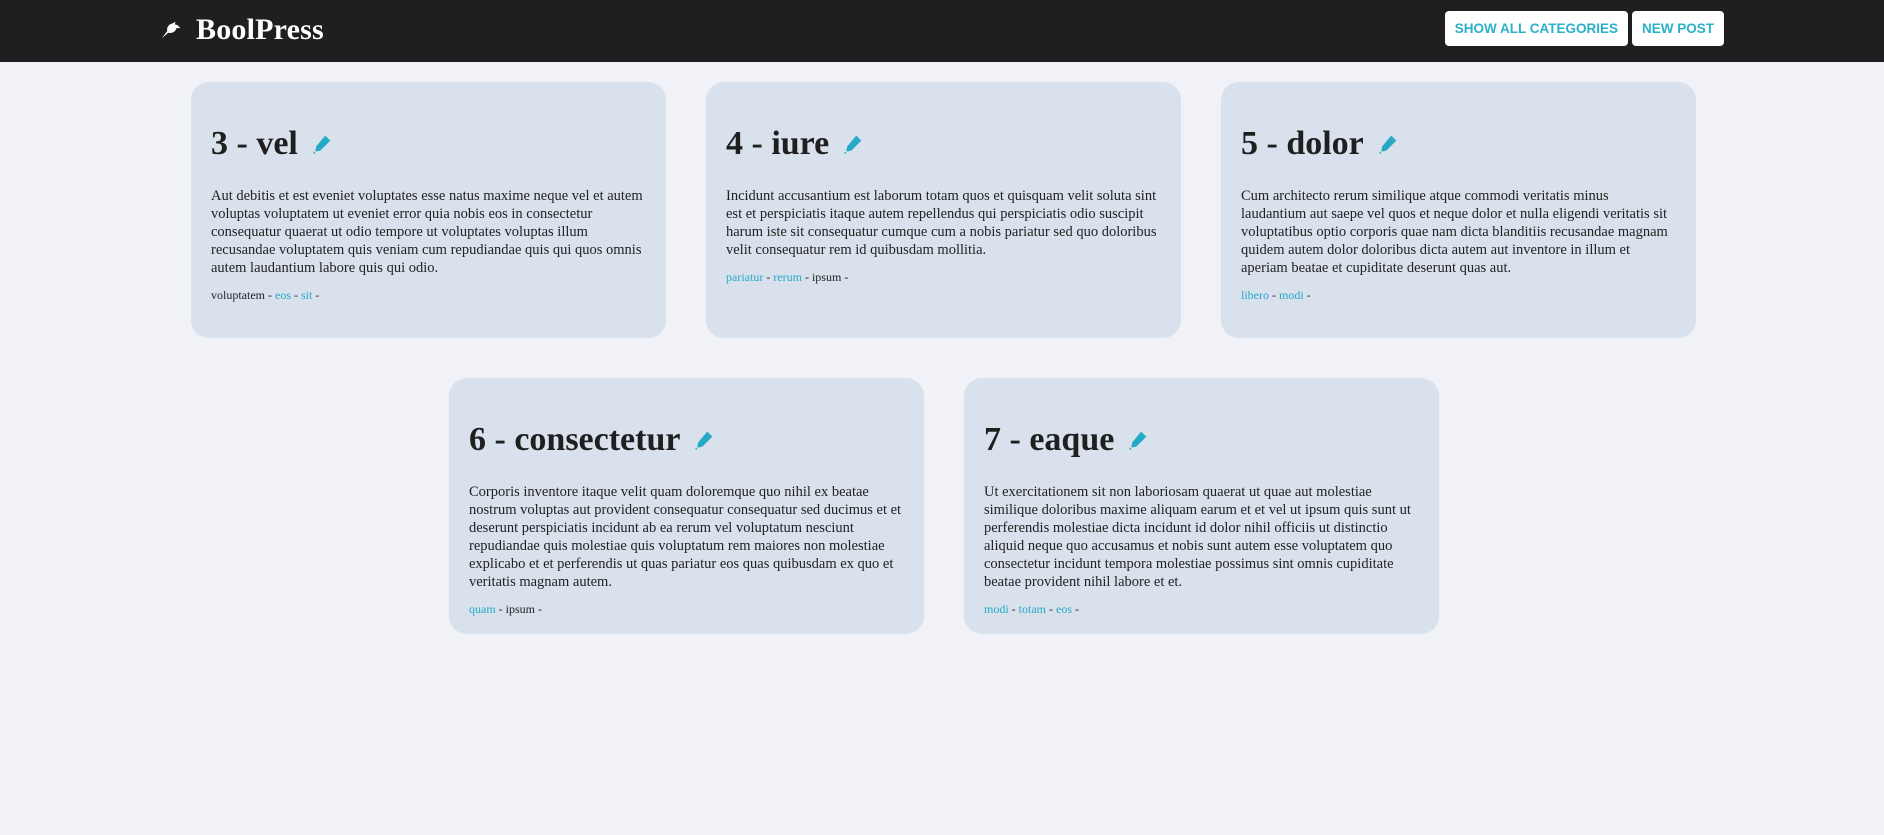  I want to click on nav-actions: SHOW ALL CATEGORIES NEW POST, so click(1584, 28).